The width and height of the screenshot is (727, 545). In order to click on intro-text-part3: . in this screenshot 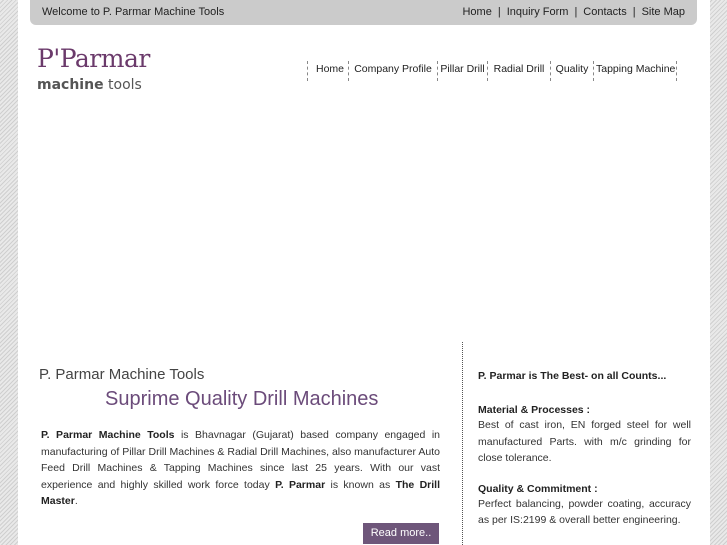, I will do `click(76, 501)`.